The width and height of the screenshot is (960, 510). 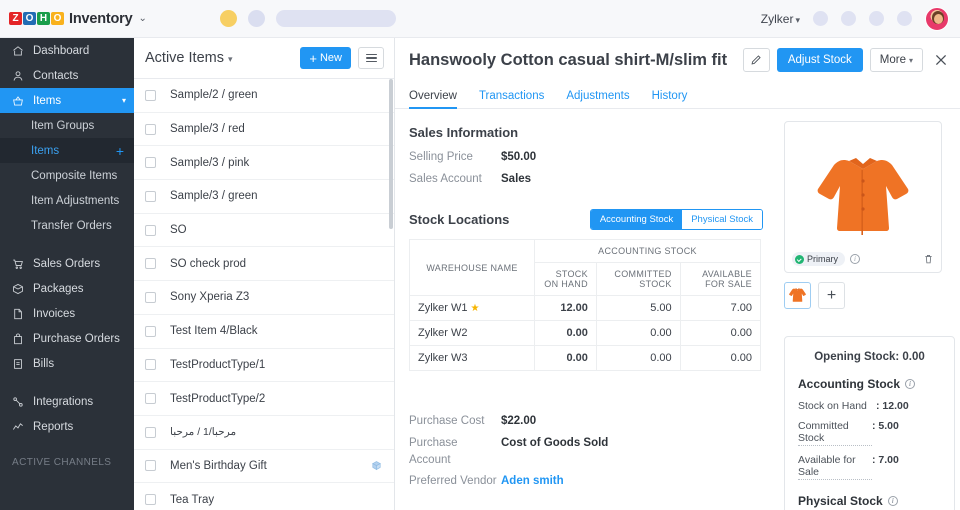 What do you see at coordinates (593, 179) in the screenshot?
I see `field-sales-account: Sales Account Sales` at bounding box center [593, 179].